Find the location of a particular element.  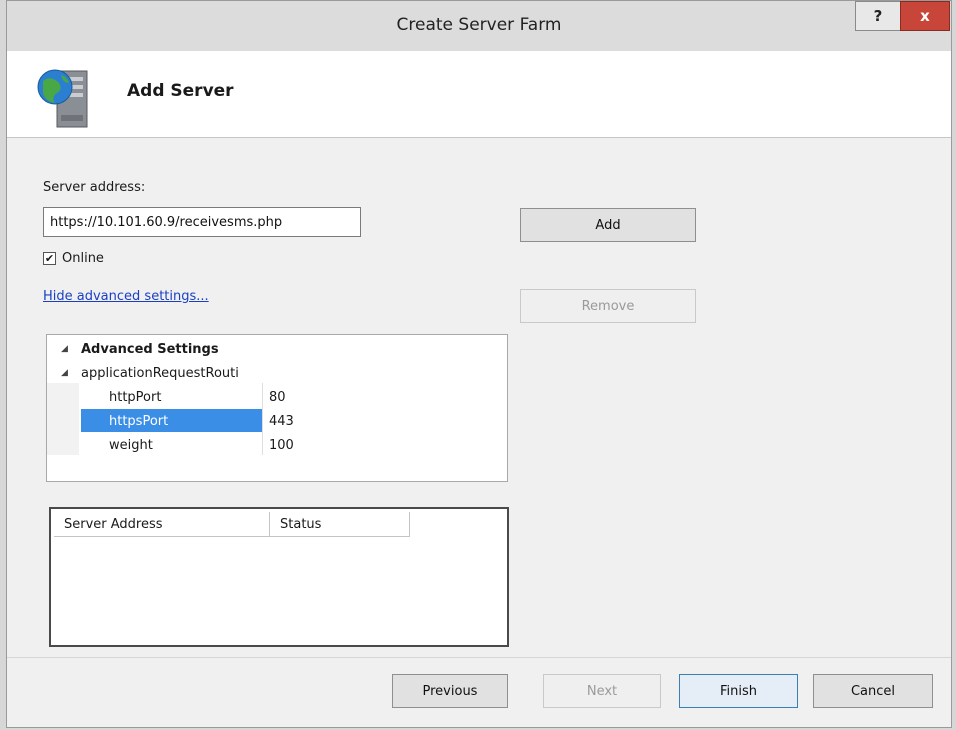

online-checkbox: ✔ is located at coordinates (49, 258).